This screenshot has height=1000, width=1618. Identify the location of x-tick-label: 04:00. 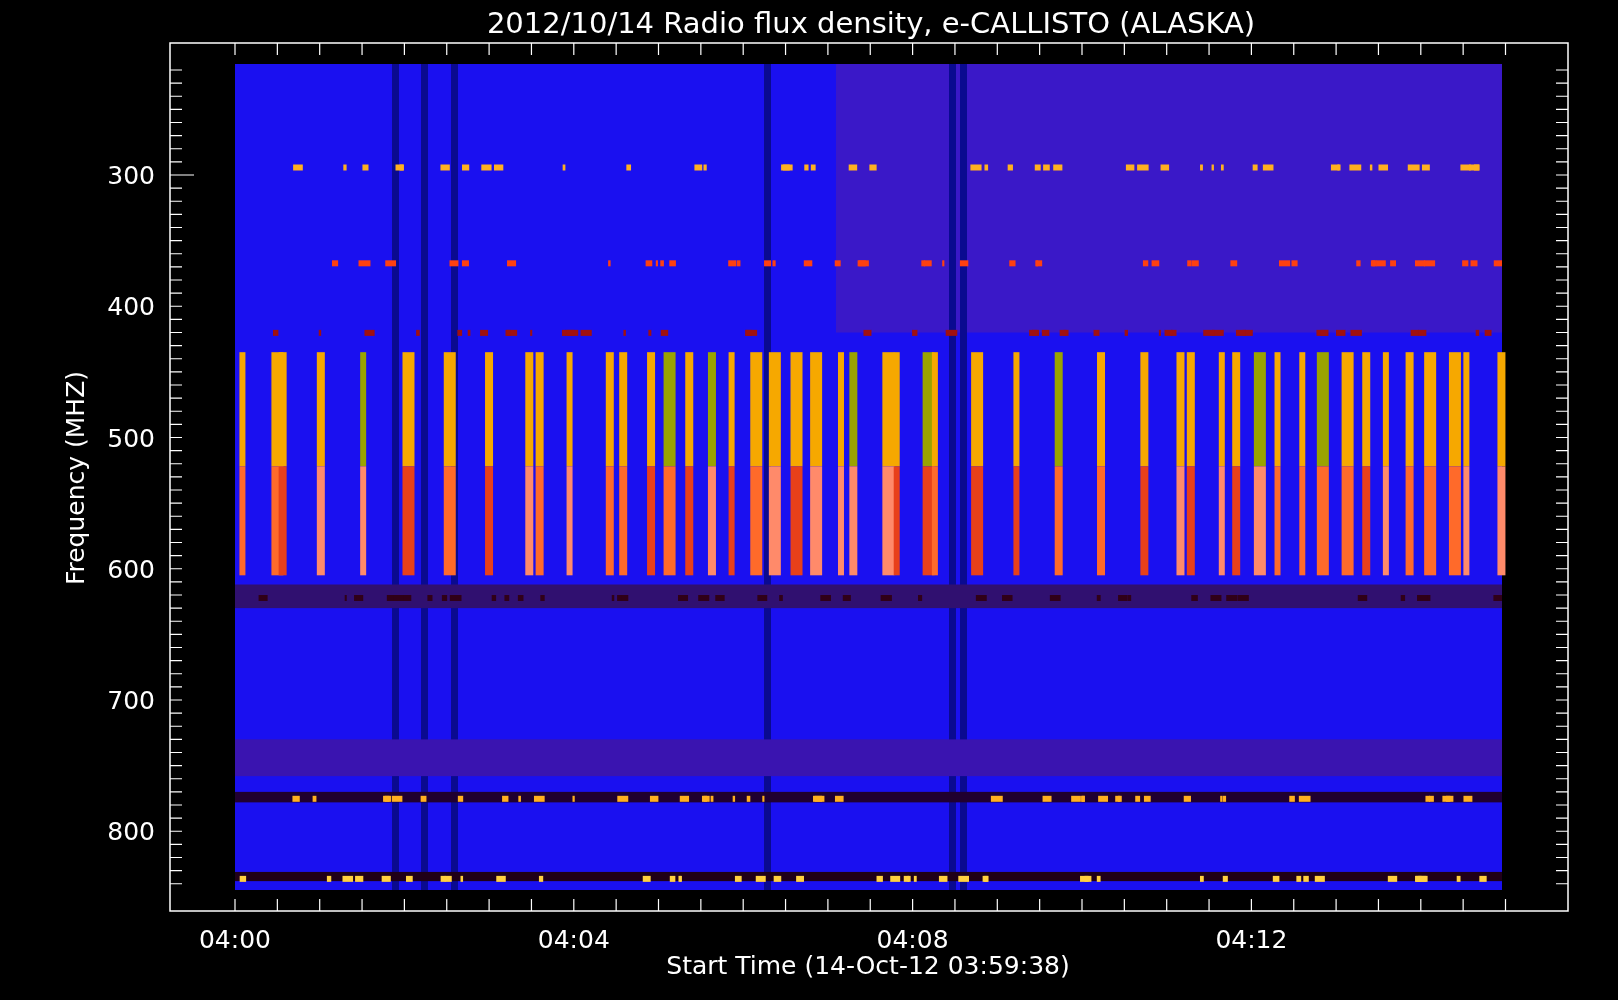
(235, 939).